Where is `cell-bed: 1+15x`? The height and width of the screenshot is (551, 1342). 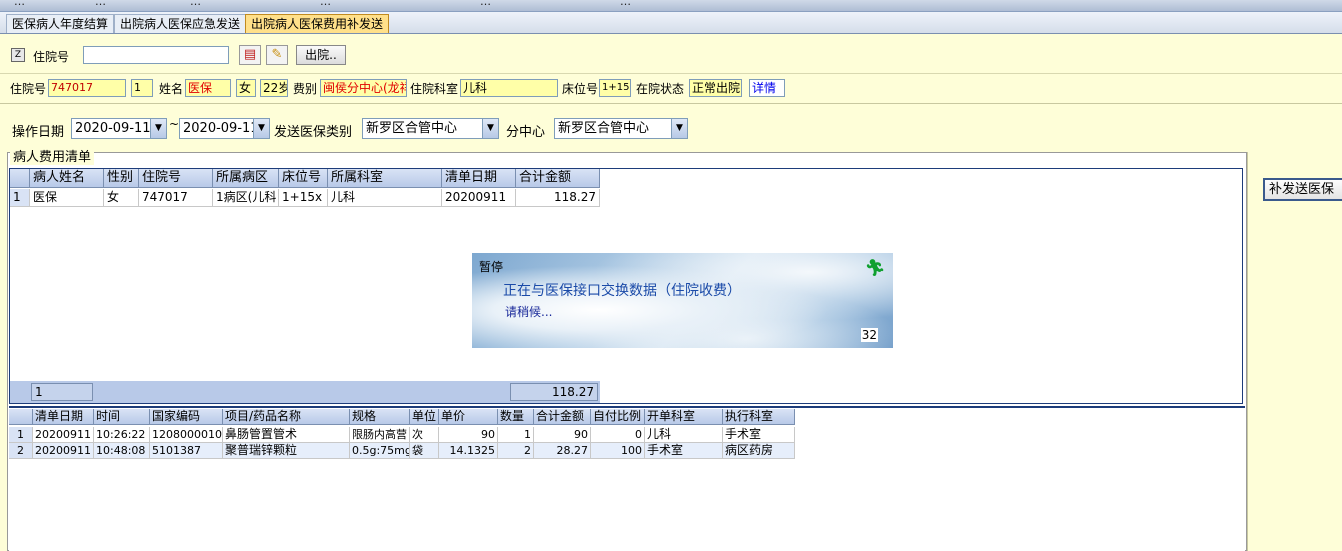
cell-bed: 1+15x is located at coordinates (303, 198).